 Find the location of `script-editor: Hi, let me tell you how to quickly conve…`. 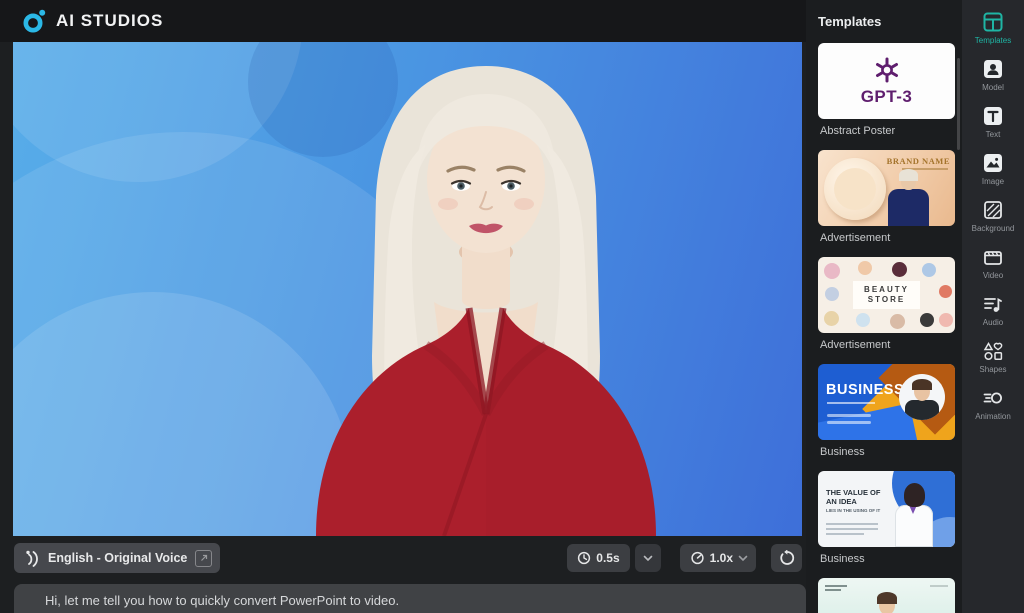

script-editor: Hi, let me tell you how to quickly conve… is located at coordinates (410, 598).